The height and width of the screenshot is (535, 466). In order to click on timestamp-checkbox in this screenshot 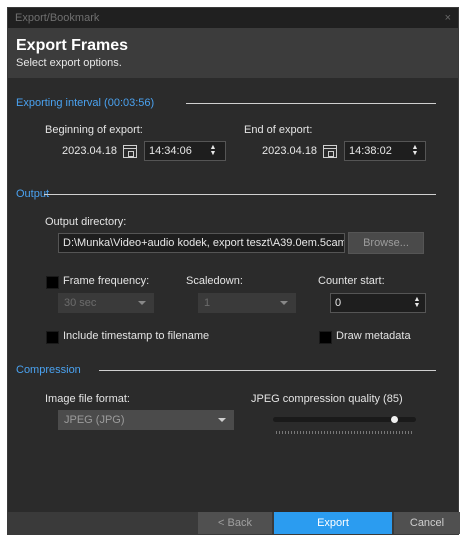, I will do `click(52, 337)`.